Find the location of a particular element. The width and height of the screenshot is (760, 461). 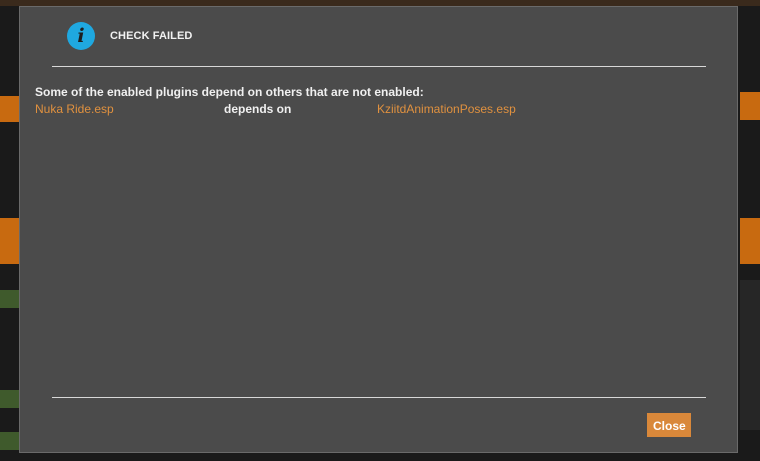

info-icon: i is located at coordinates (81, 36).